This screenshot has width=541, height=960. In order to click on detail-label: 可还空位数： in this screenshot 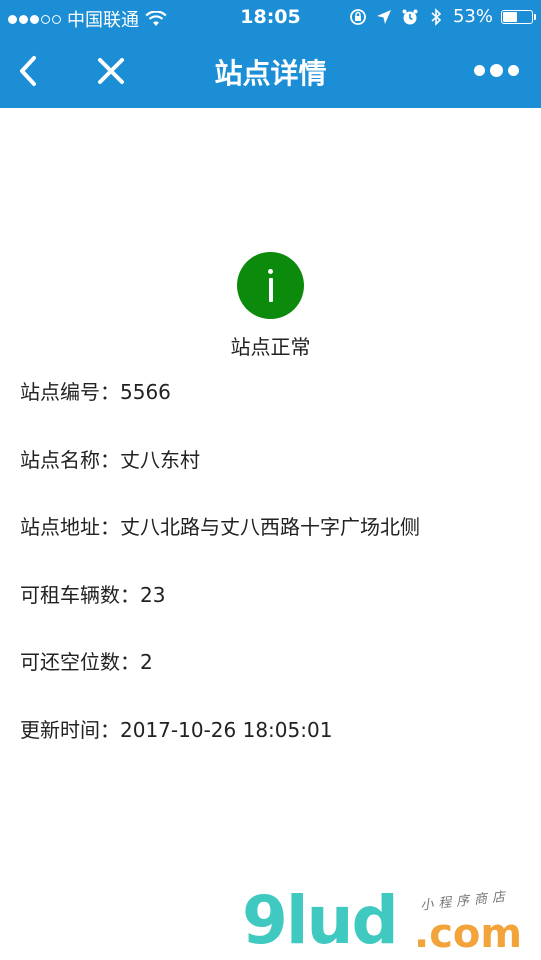, I will do `click(80, 662)`.